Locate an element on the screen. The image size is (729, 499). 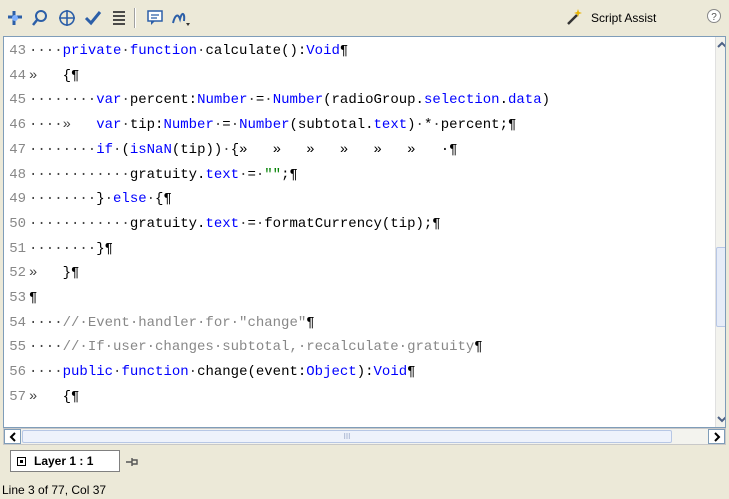
line-number: 45 is located at coordinates (17, 100).